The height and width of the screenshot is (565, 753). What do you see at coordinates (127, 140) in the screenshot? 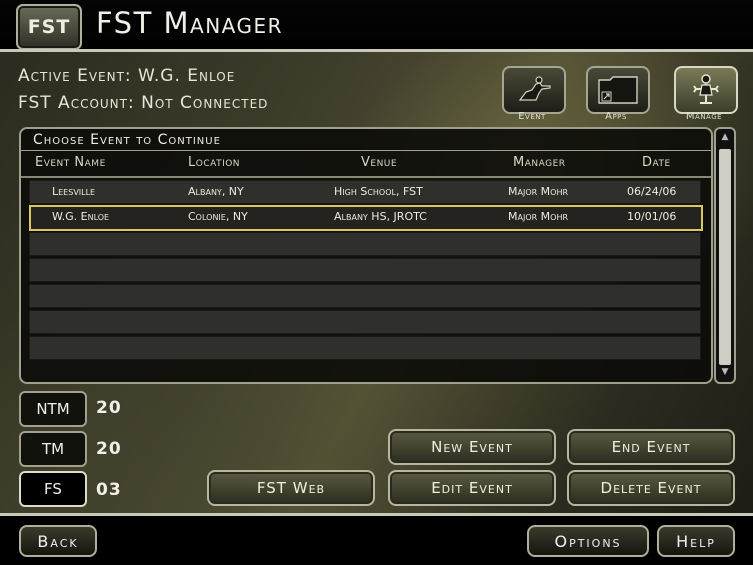
I see `panel-title: Choose Event to Continue` at bounding box center [127, 140].